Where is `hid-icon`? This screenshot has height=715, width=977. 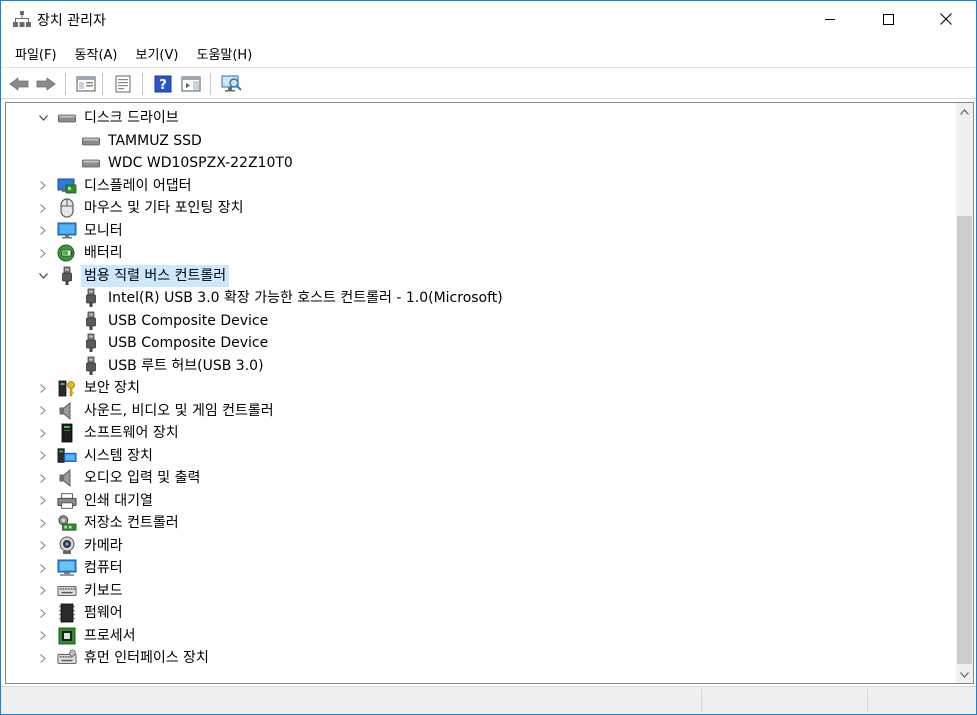 hid-icon is located at coordinates (67, 658).